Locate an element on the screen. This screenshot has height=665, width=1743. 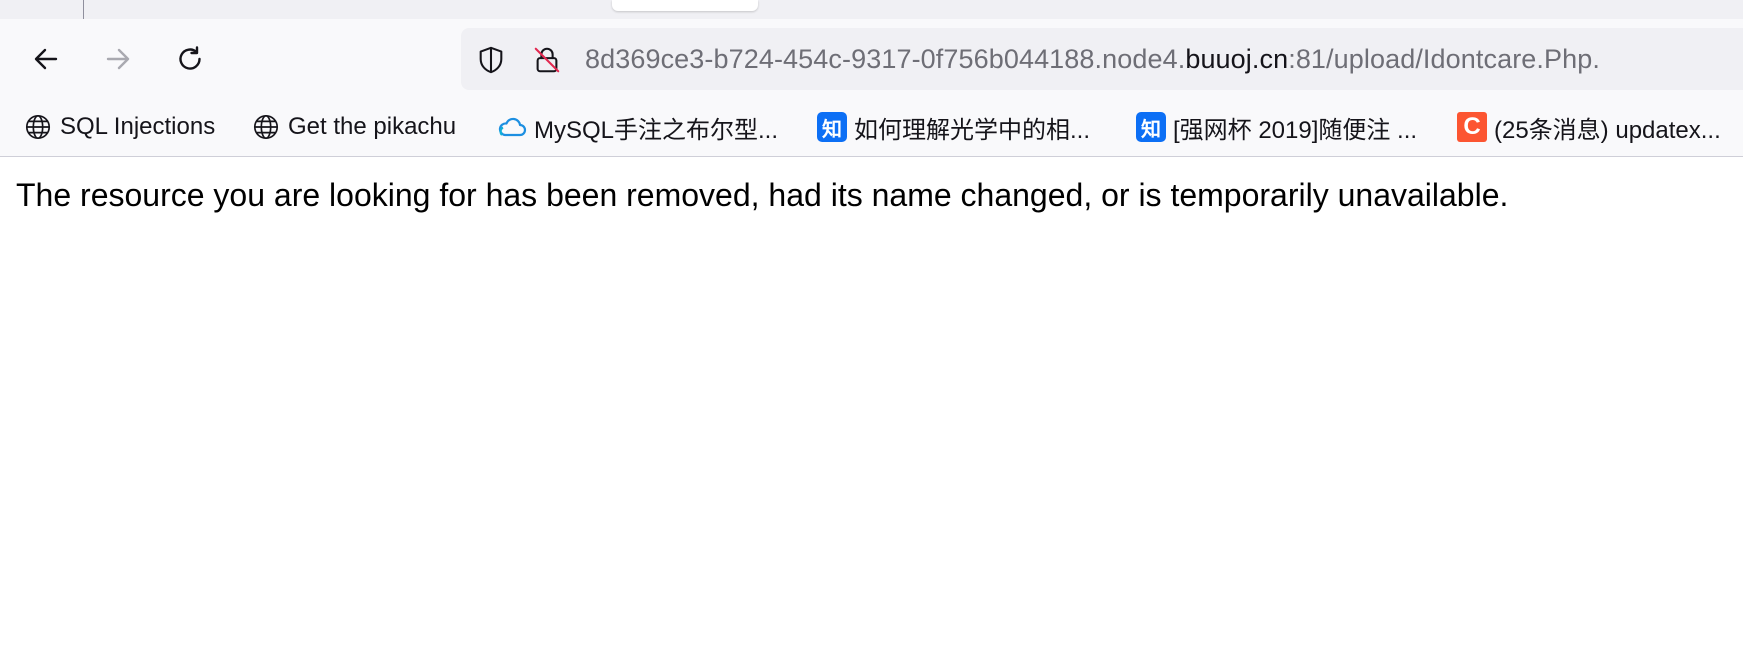
reload-icon is located at coordinates (190, 58).